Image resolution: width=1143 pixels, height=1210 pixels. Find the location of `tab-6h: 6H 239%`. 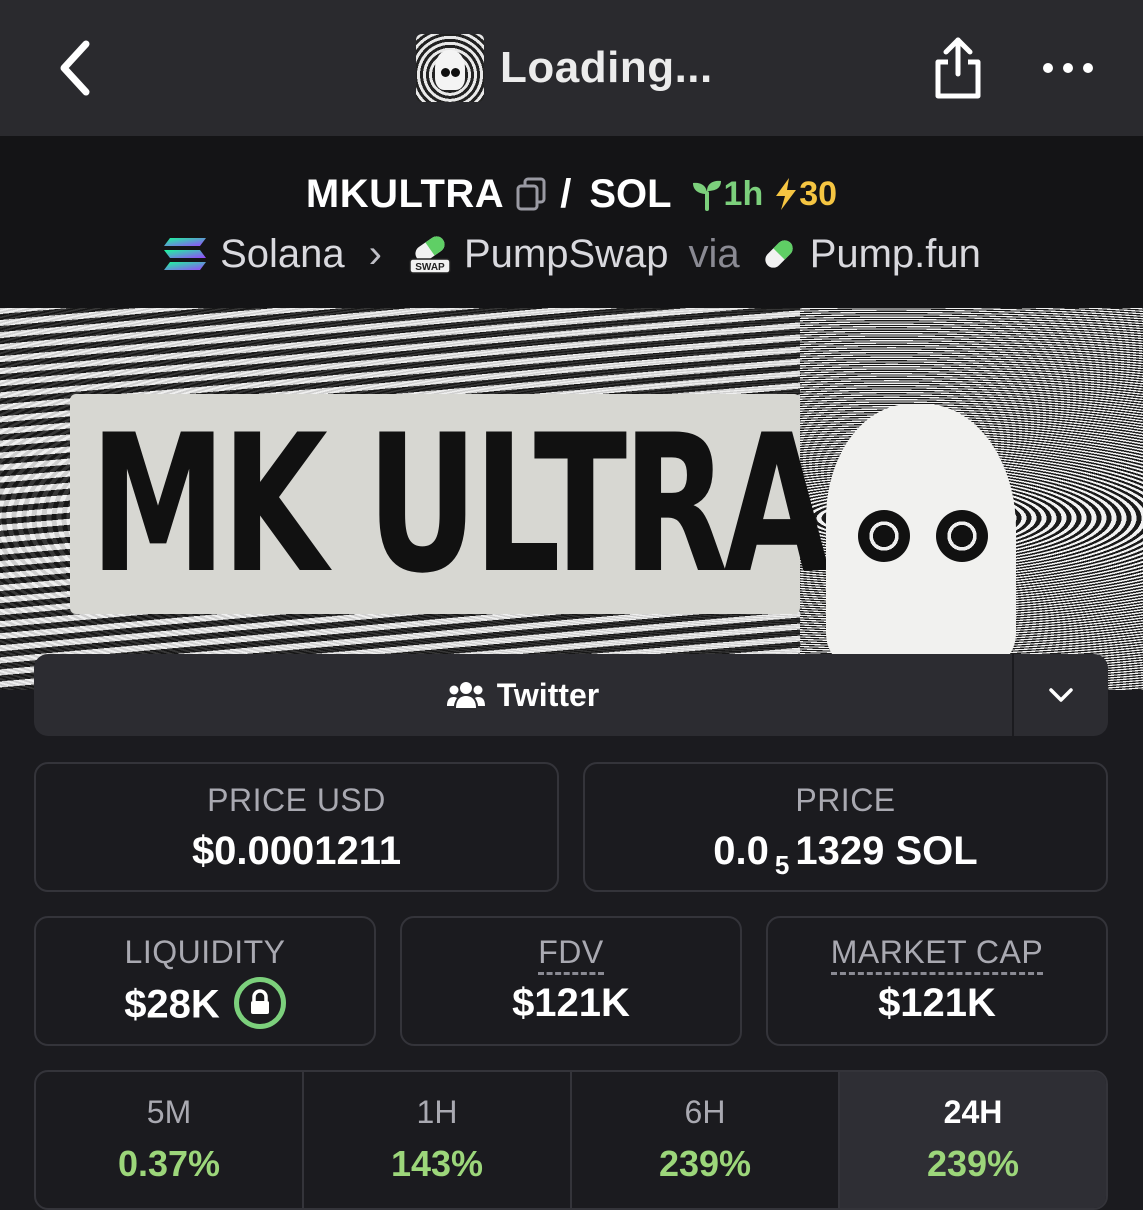

tab-6h: 6H 239% is located at coordinates (706, 1140).